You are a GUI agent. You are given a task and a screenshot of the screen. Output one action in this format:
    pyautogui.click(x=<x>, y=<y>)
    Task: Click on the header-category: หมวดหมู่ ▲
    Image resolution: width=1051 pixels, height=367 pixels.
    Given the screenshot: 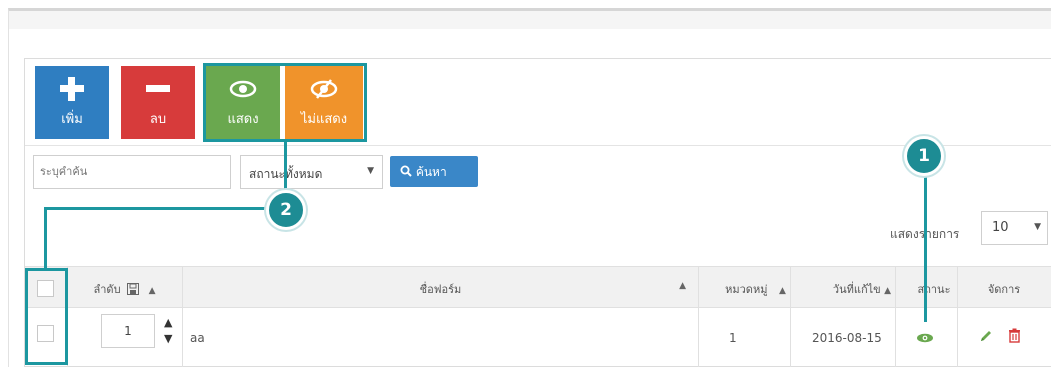 What is the action you would take?
    pyautogui.click(x=755, y=288)
    